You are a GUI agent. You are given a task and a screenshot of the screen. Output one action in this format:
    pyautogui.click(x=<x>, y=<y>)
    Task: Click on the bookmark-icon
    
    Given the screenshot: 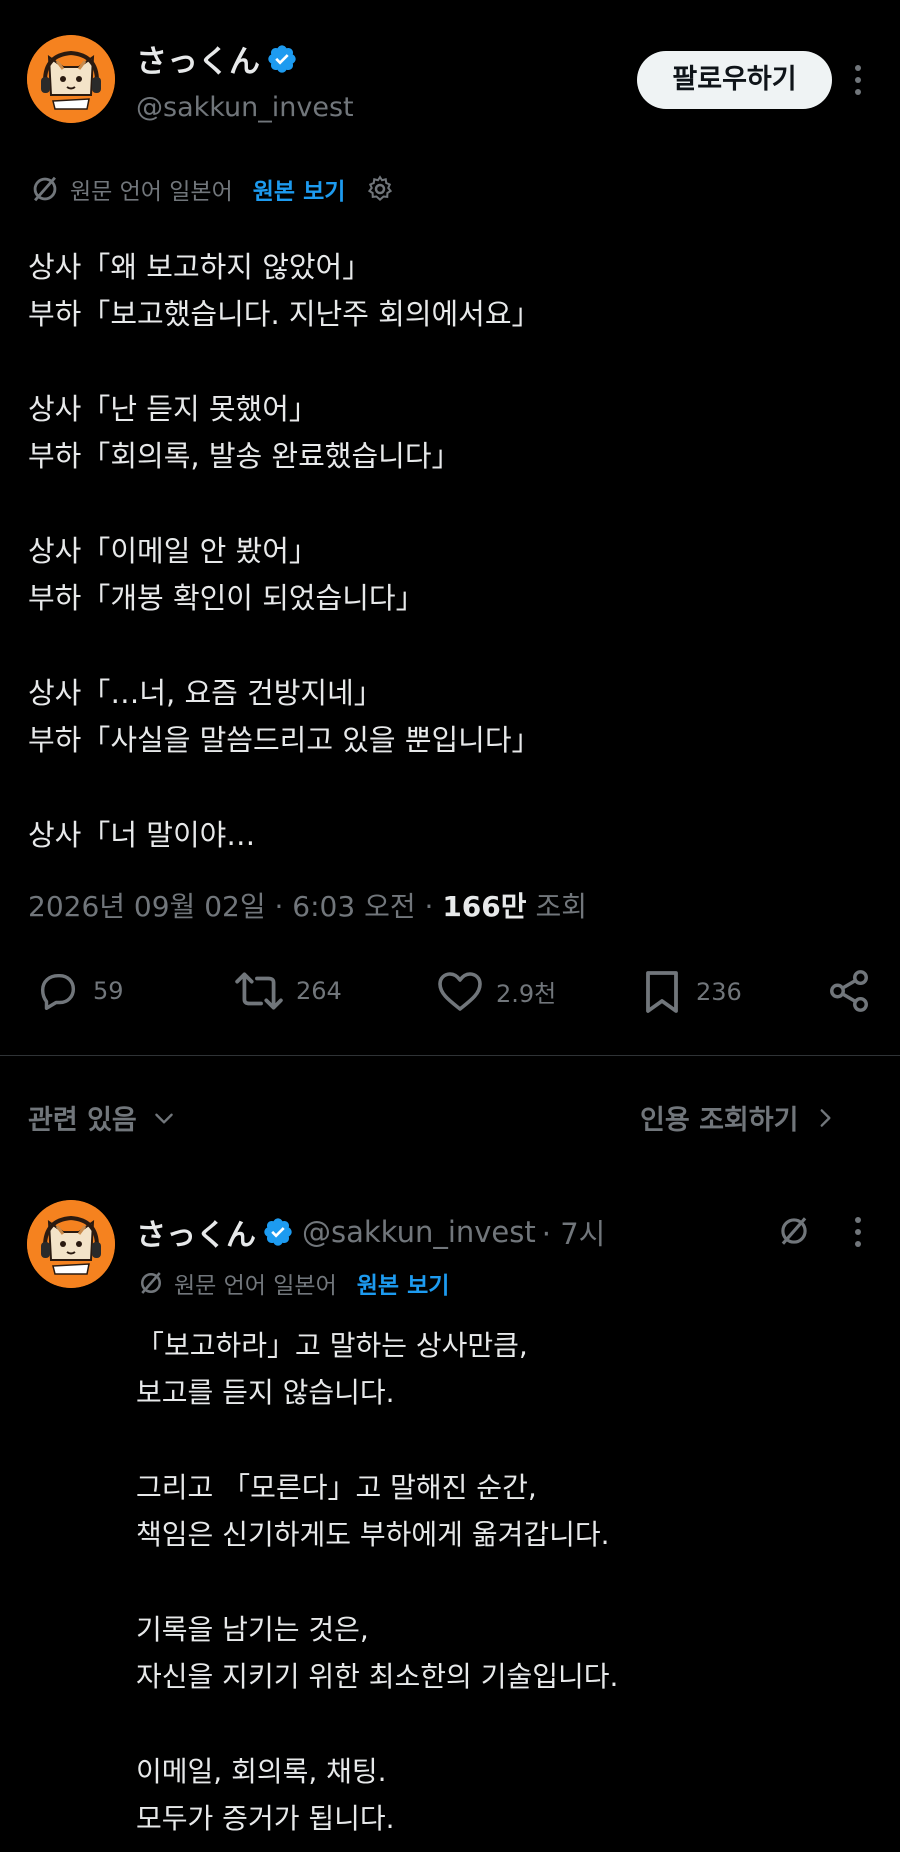 What is the action you would take?
    pyautogui.click(x=662, y=992)
    